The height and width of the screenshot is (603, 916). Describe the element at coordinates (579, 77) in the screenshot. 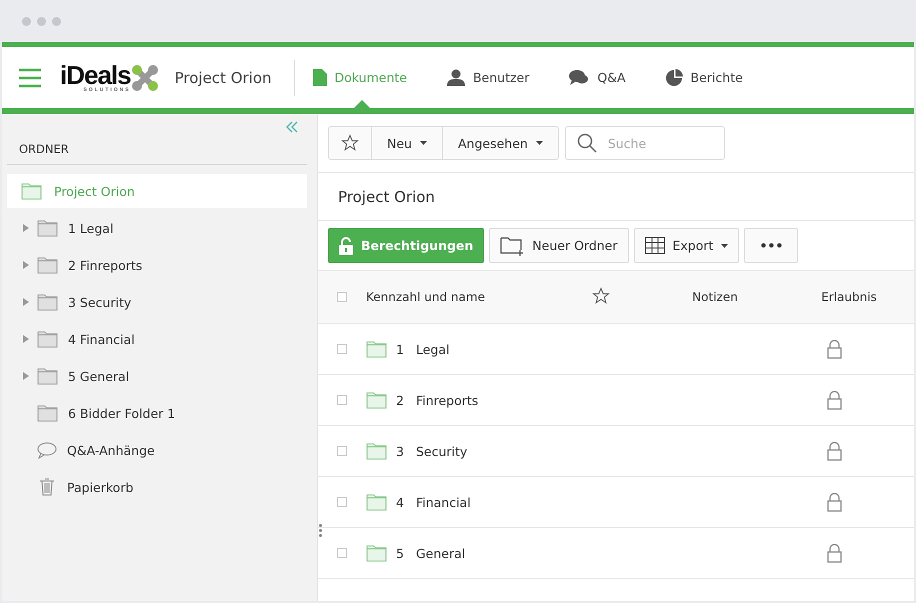

I see `chat-icon` at that location.